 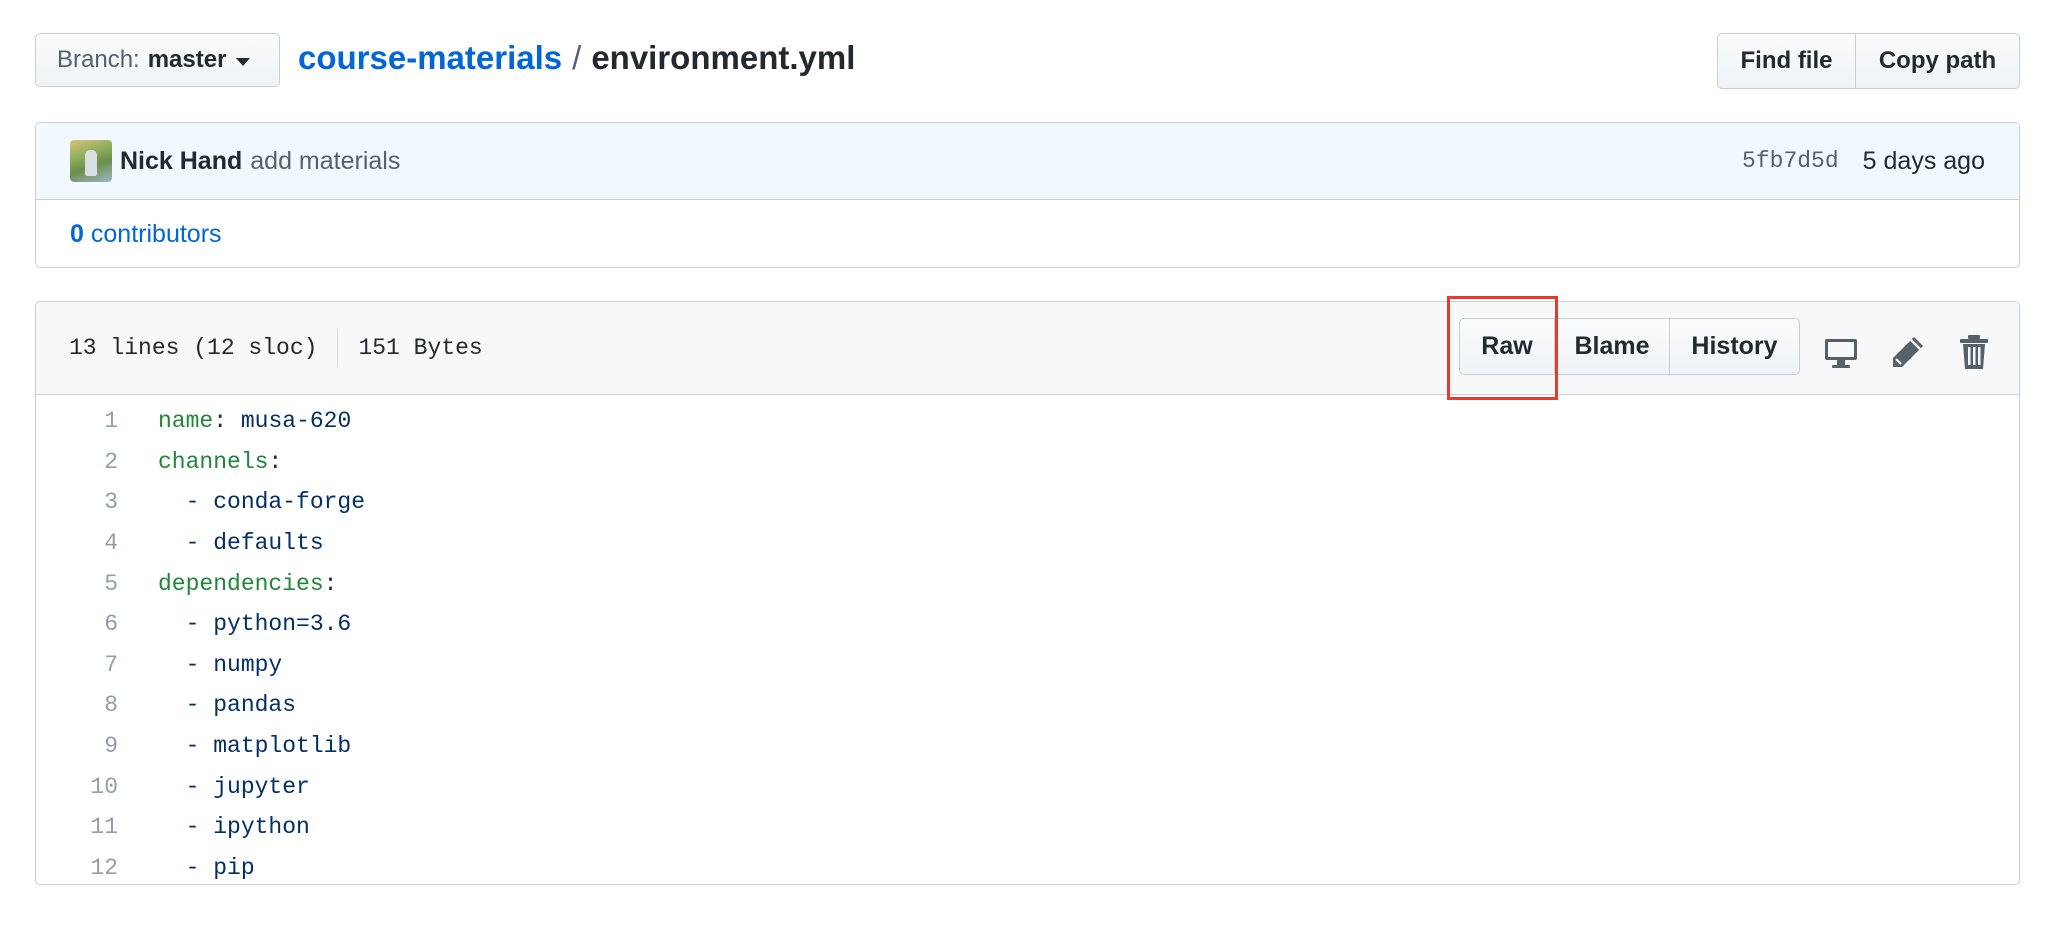 I want to click on line-content: - pandas, so click(x=227, y=705).